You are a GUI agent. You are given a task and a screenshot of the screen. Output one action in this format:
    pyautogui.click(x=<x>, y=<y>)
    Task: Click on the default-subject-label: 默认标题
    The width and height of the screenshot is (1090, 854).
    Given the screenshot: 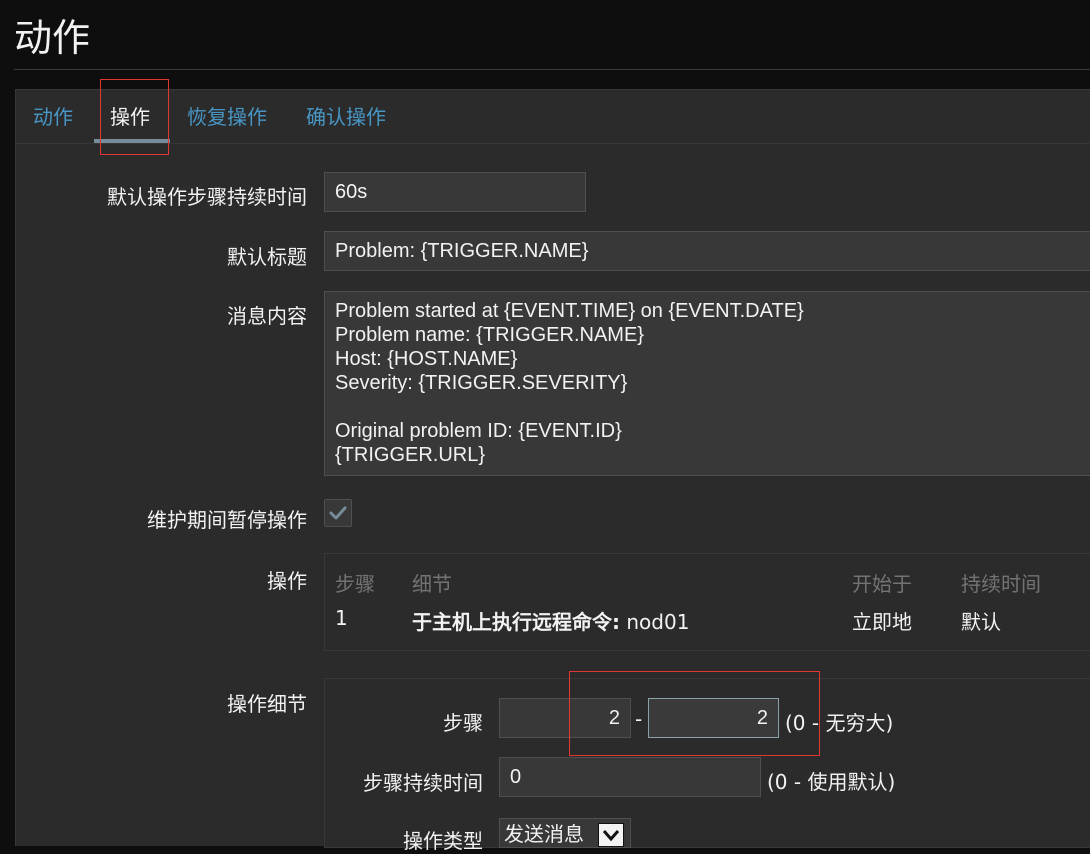 What is the action you would take?
    pyautogui.click(x=267, y=257)
    